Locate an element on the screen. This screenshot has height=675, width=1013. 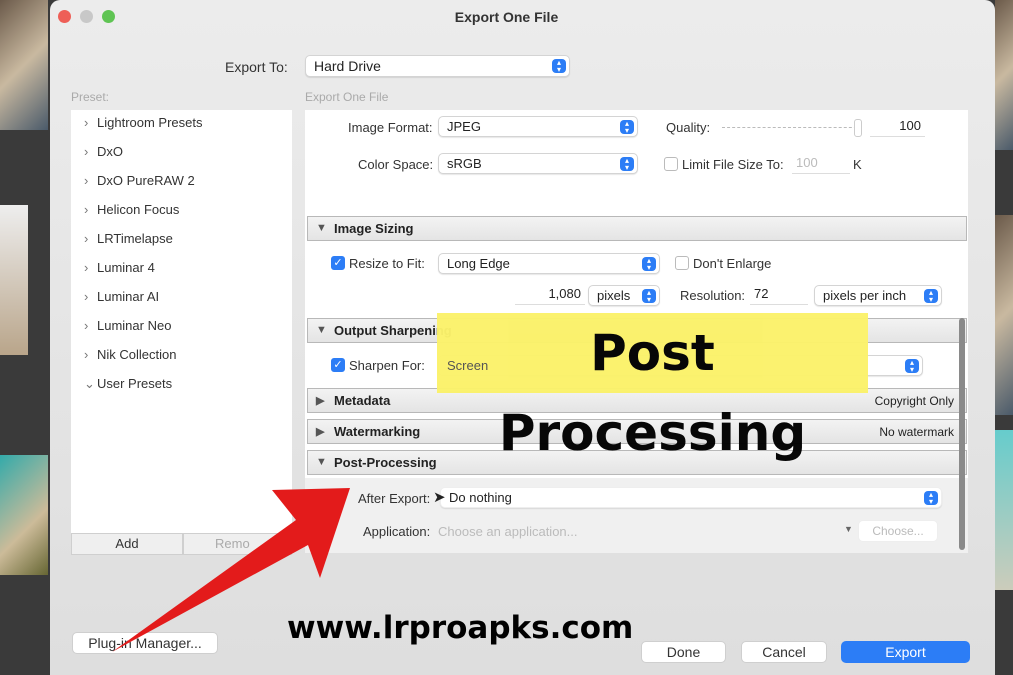
website-watermark: www.lrproapks.com is located at coordinates (460, 628).